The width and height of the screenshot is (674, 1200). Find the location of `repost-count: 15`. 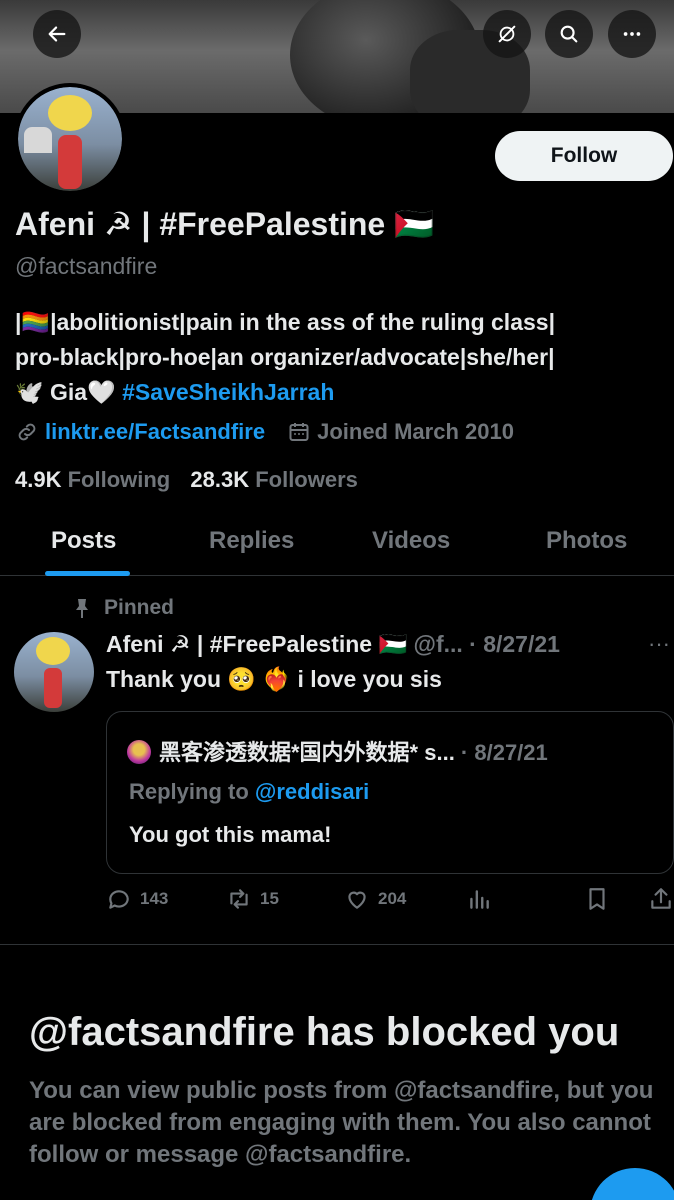

repost-count: 15 is located at coordinates (269, 898).